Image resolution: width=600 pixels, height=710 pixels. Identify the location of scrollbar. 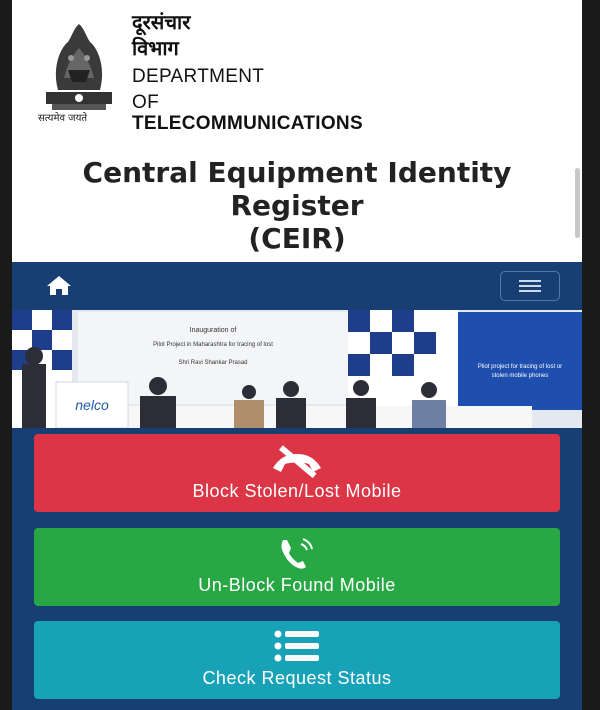
(577, 203).